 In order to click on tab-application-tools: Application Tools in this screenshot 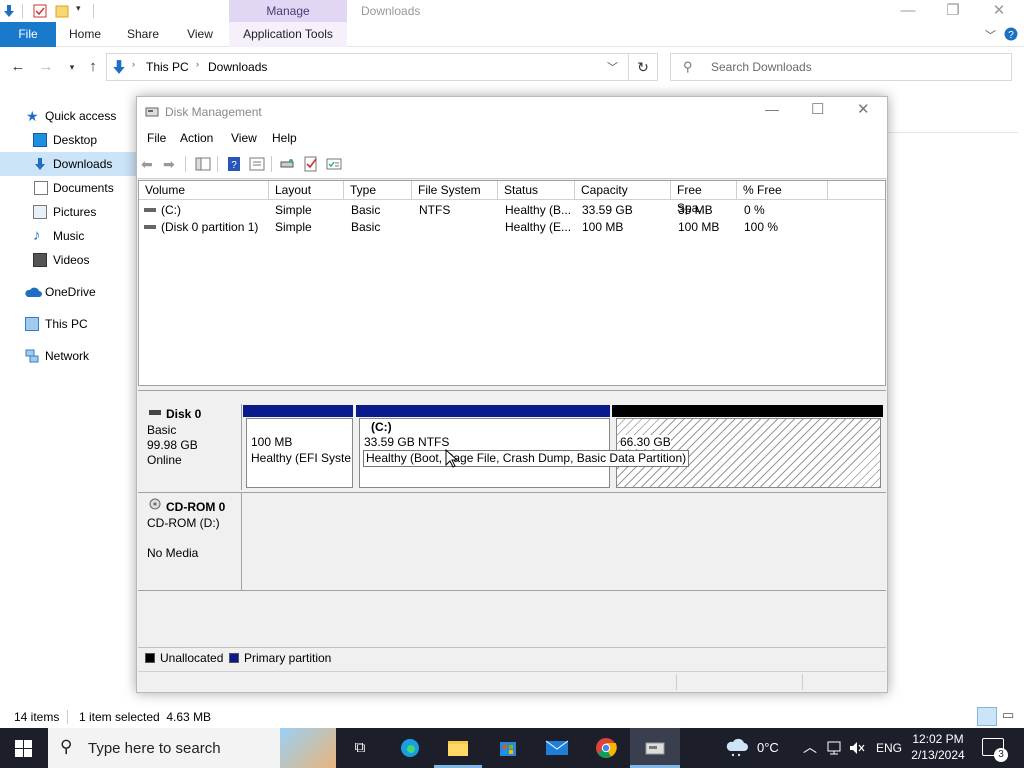, I will do `click(288, 34)`.